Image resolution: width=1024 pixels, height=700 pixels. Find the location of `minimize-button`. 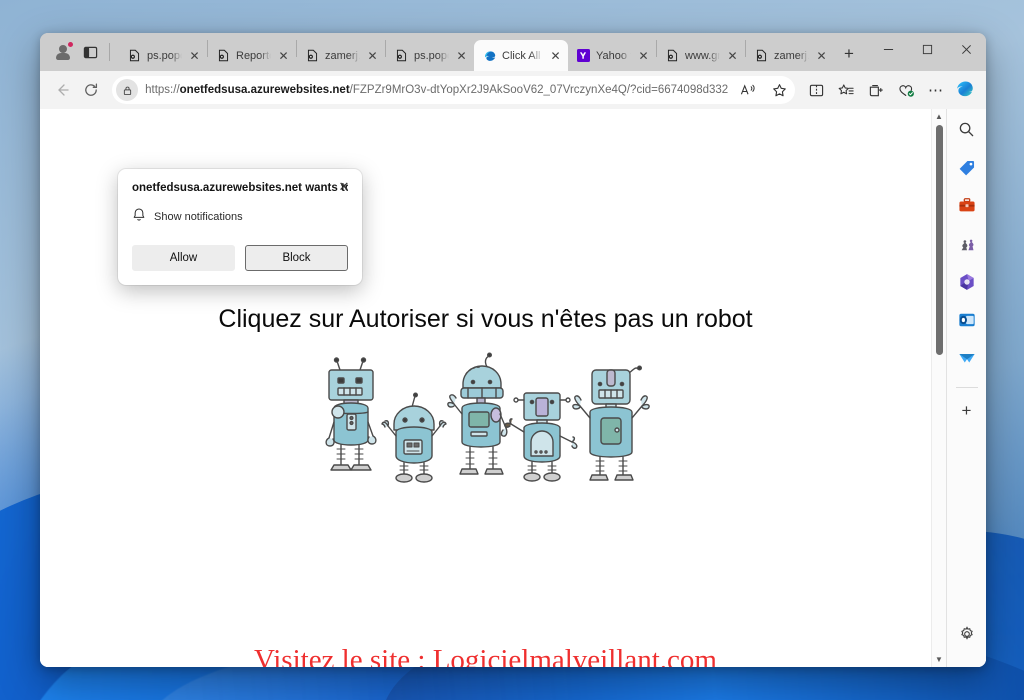

minimize-button is located at coordinates (888, 49).